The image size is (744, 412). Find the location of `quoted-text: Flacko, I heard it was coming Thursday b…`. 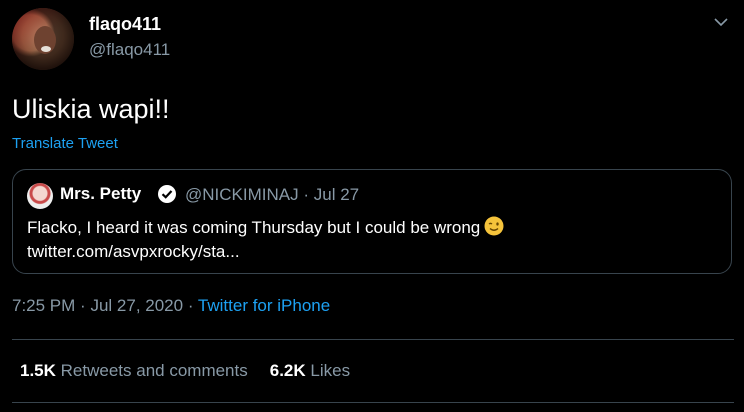

quoted-text: Flacko, I heard it was coming Thursday b… is located at coordinates (265, 240).